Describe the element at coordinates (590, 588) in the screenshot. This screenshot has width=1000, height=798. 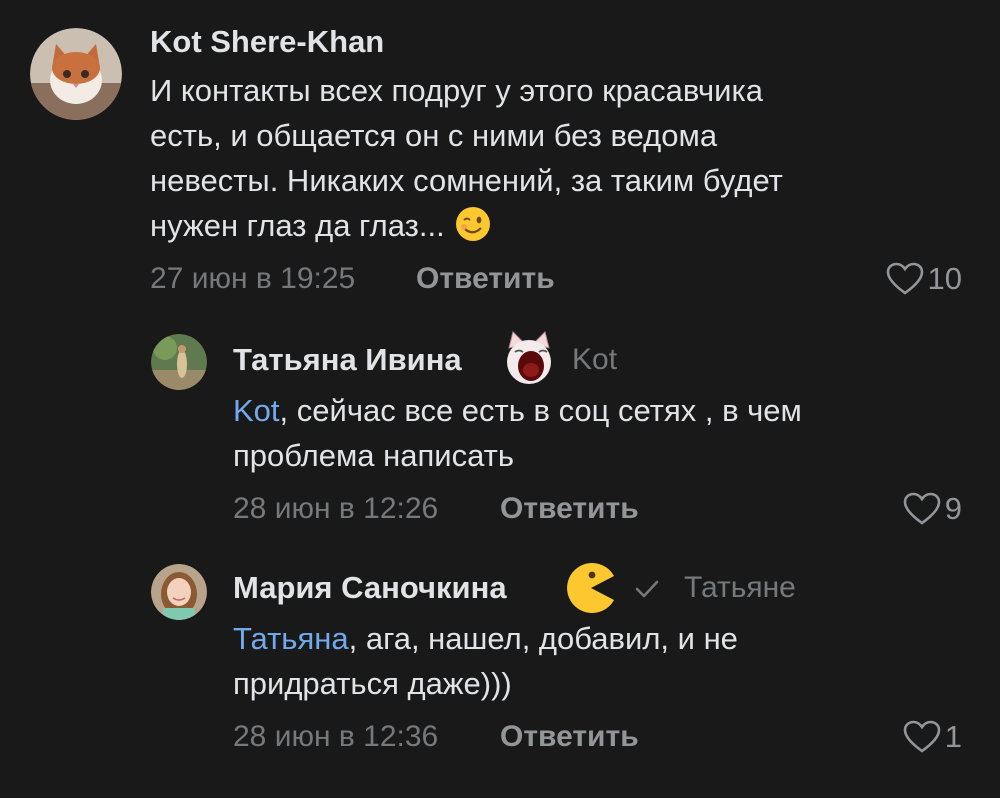
I see `pacman-icon` at that location.